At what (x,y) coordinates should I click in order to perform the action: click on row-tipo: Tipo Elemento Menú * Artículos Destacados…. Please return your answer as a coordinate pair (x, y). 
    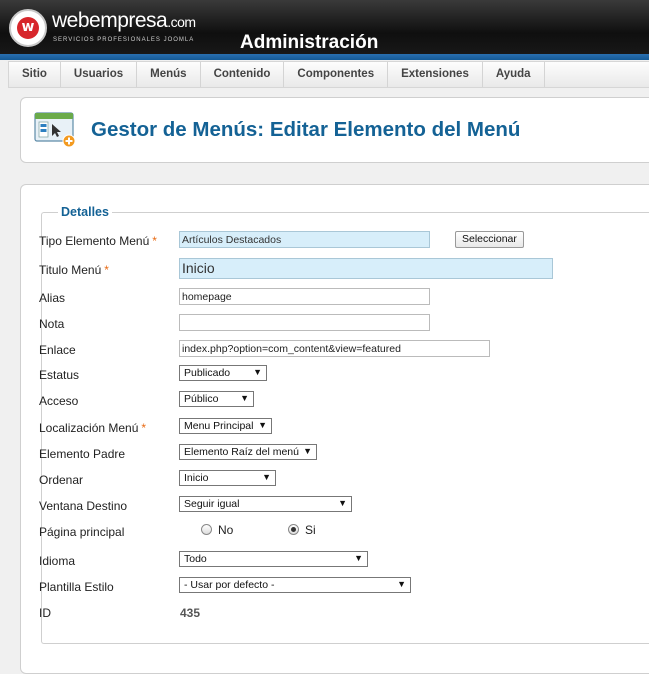
    Looking at the image, I should click on (339, 241).